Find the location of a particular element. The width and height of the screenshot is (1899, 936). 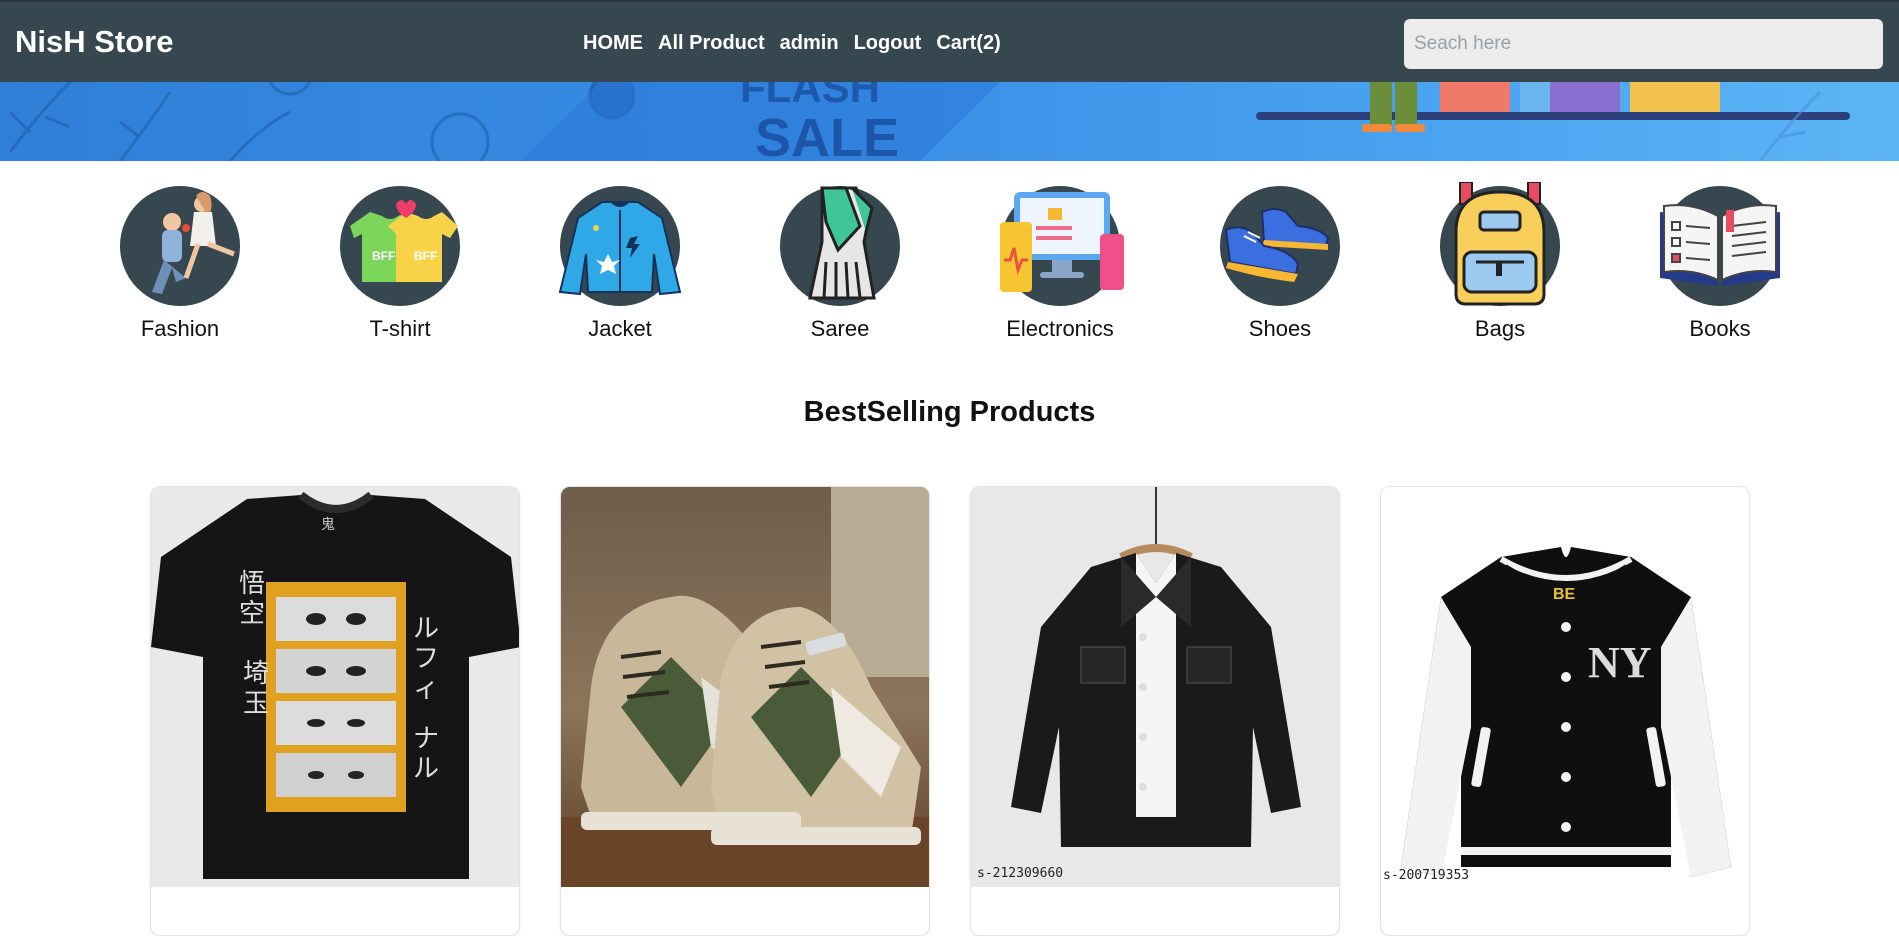

product-image: 悟空 ルフィ 埼玉 ナル 鬼 is located at coordinates (335, 687).